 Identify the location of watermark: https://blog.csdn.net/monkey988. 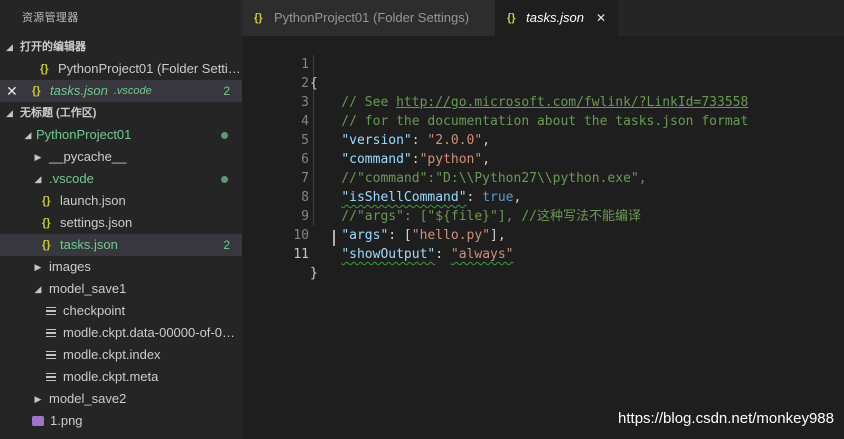
(726, 418).